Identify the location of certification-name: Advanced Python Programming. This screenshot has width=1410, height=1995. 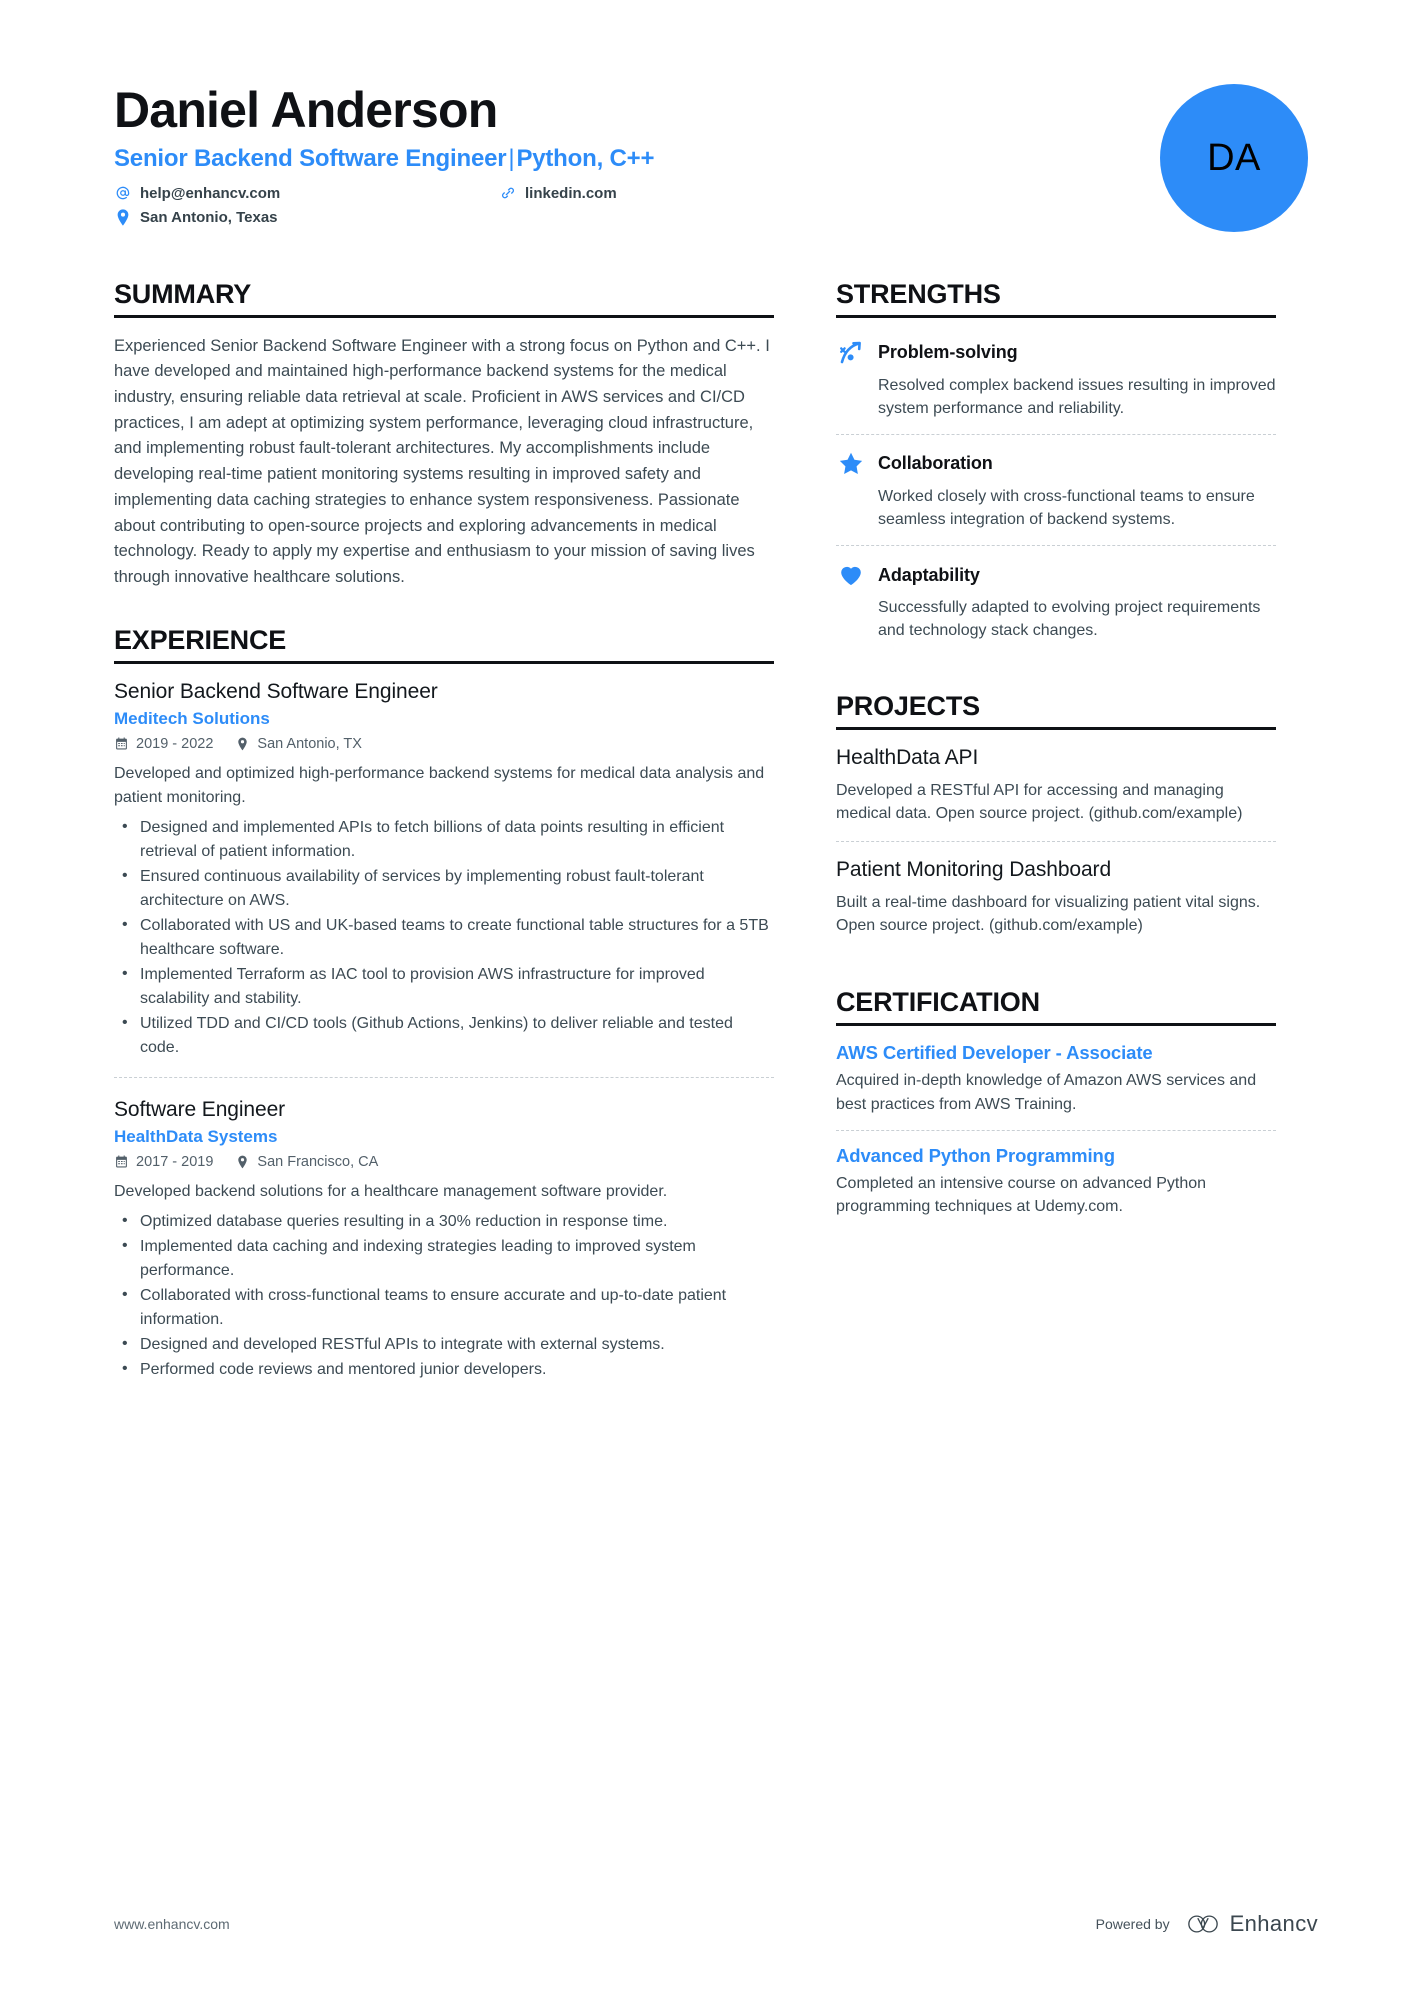
(1056, 1156).